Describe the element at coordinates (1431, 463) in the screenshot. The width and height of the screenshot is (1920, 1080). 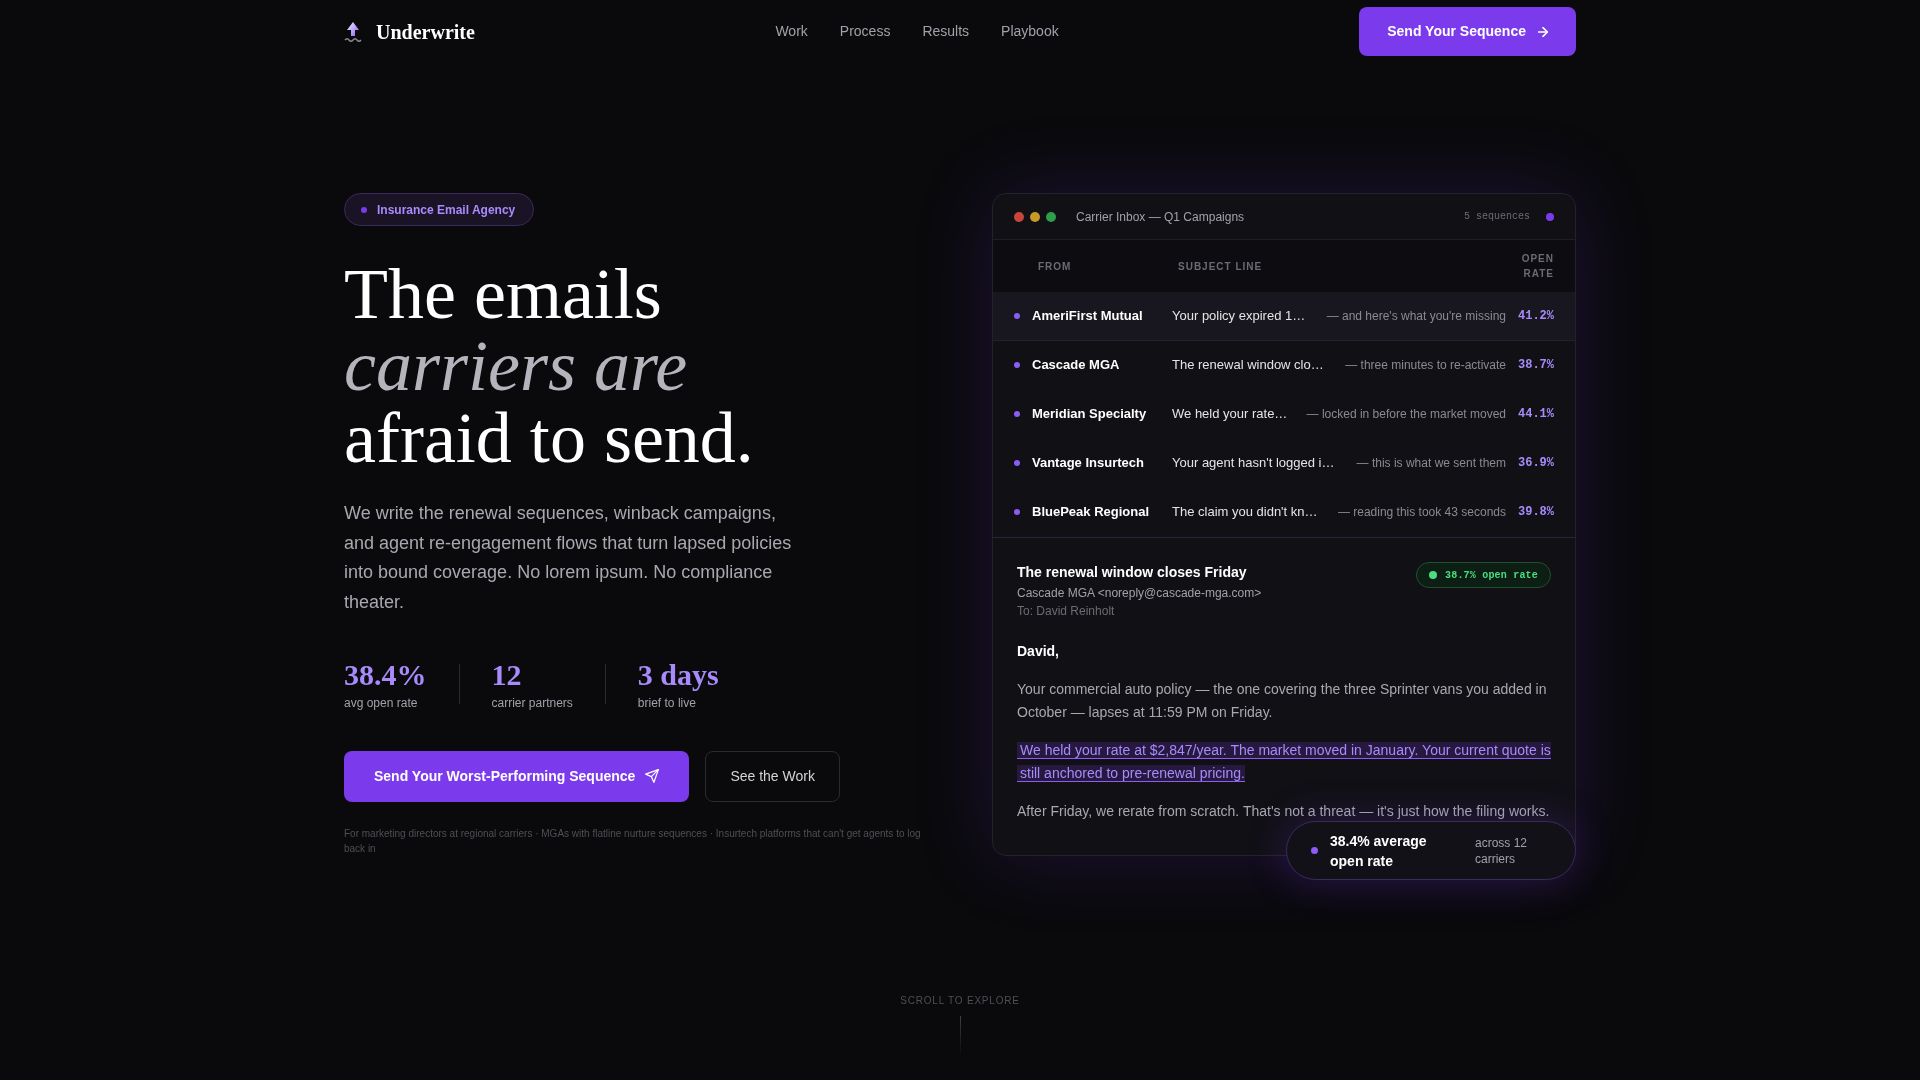
I see `preview-text: — this is what we sent them` at that location.